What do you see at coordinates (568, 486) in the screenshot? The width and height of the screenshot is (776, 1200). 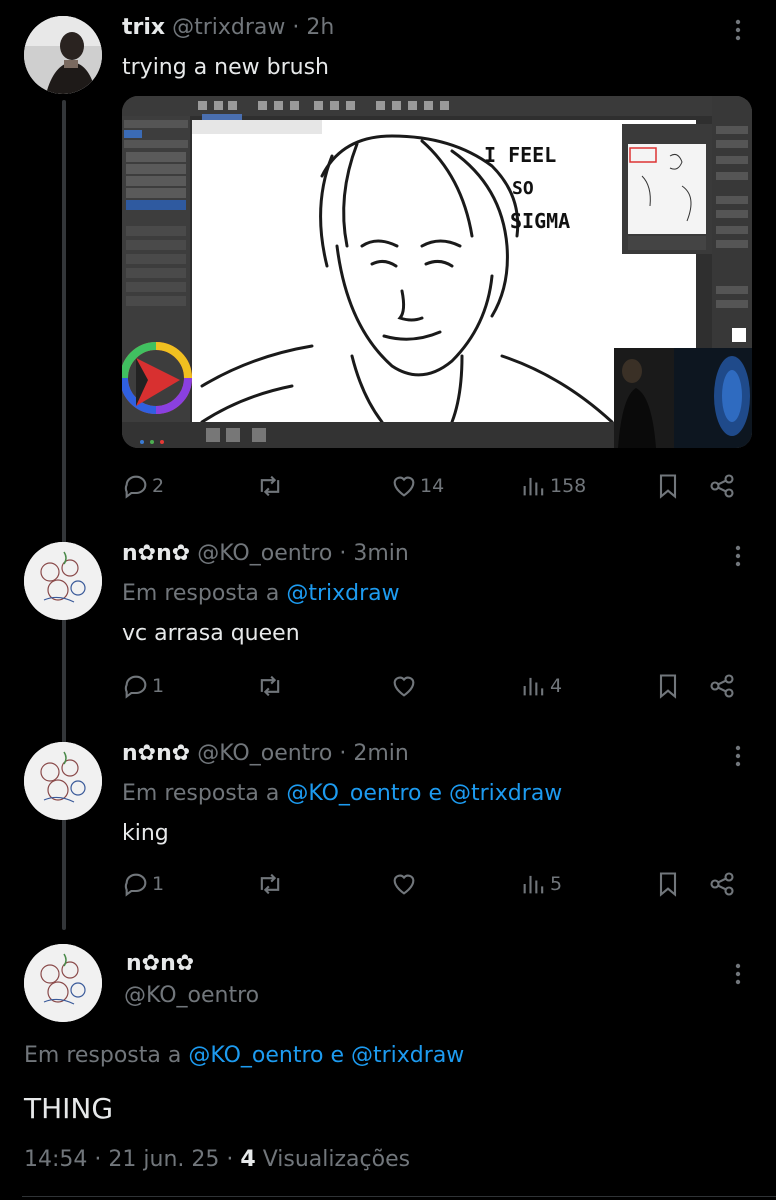 I see `views-count: 158` at bounding box center [568, 486].